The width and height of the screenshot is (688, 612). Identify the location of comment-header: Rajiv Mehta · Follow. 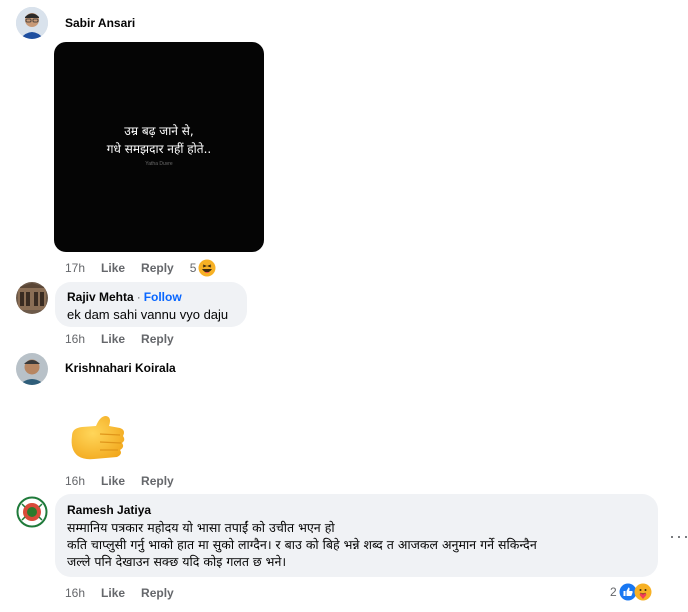
(151, 297).